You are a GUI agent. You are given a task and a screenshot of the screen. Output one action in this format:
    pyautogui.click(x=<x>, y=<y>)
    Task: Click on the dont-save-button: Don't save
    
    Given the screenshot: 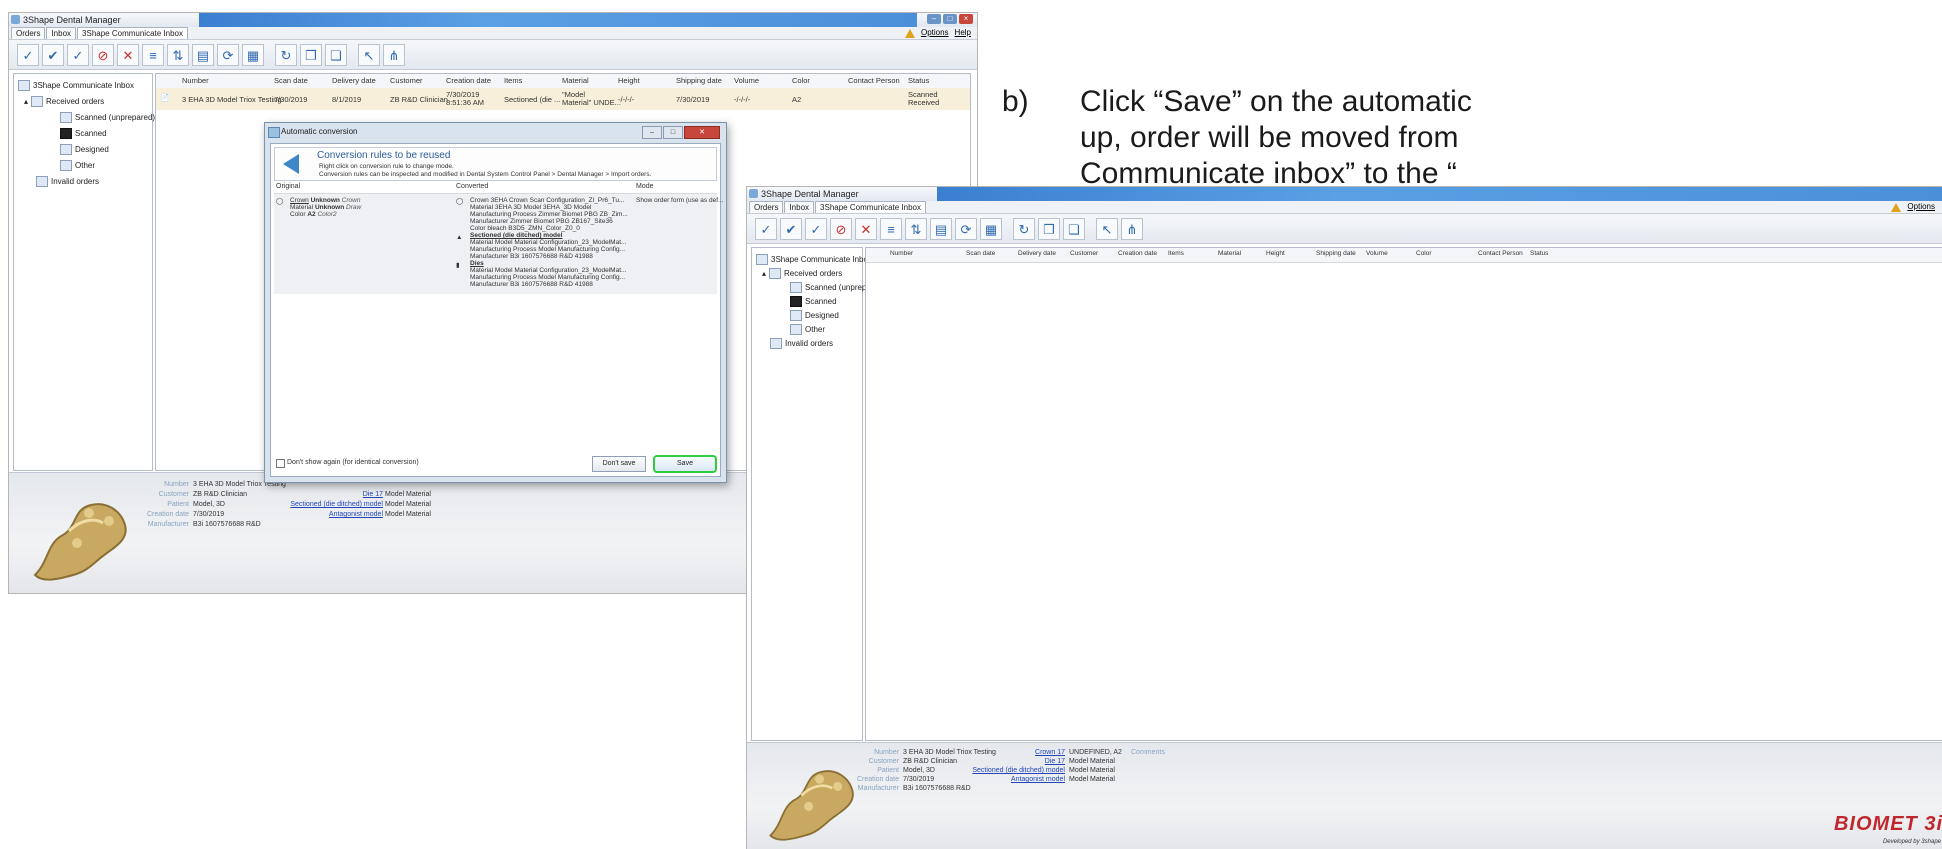 What is the action you would take?
    pyautogui.click(x=619, y=464)
    